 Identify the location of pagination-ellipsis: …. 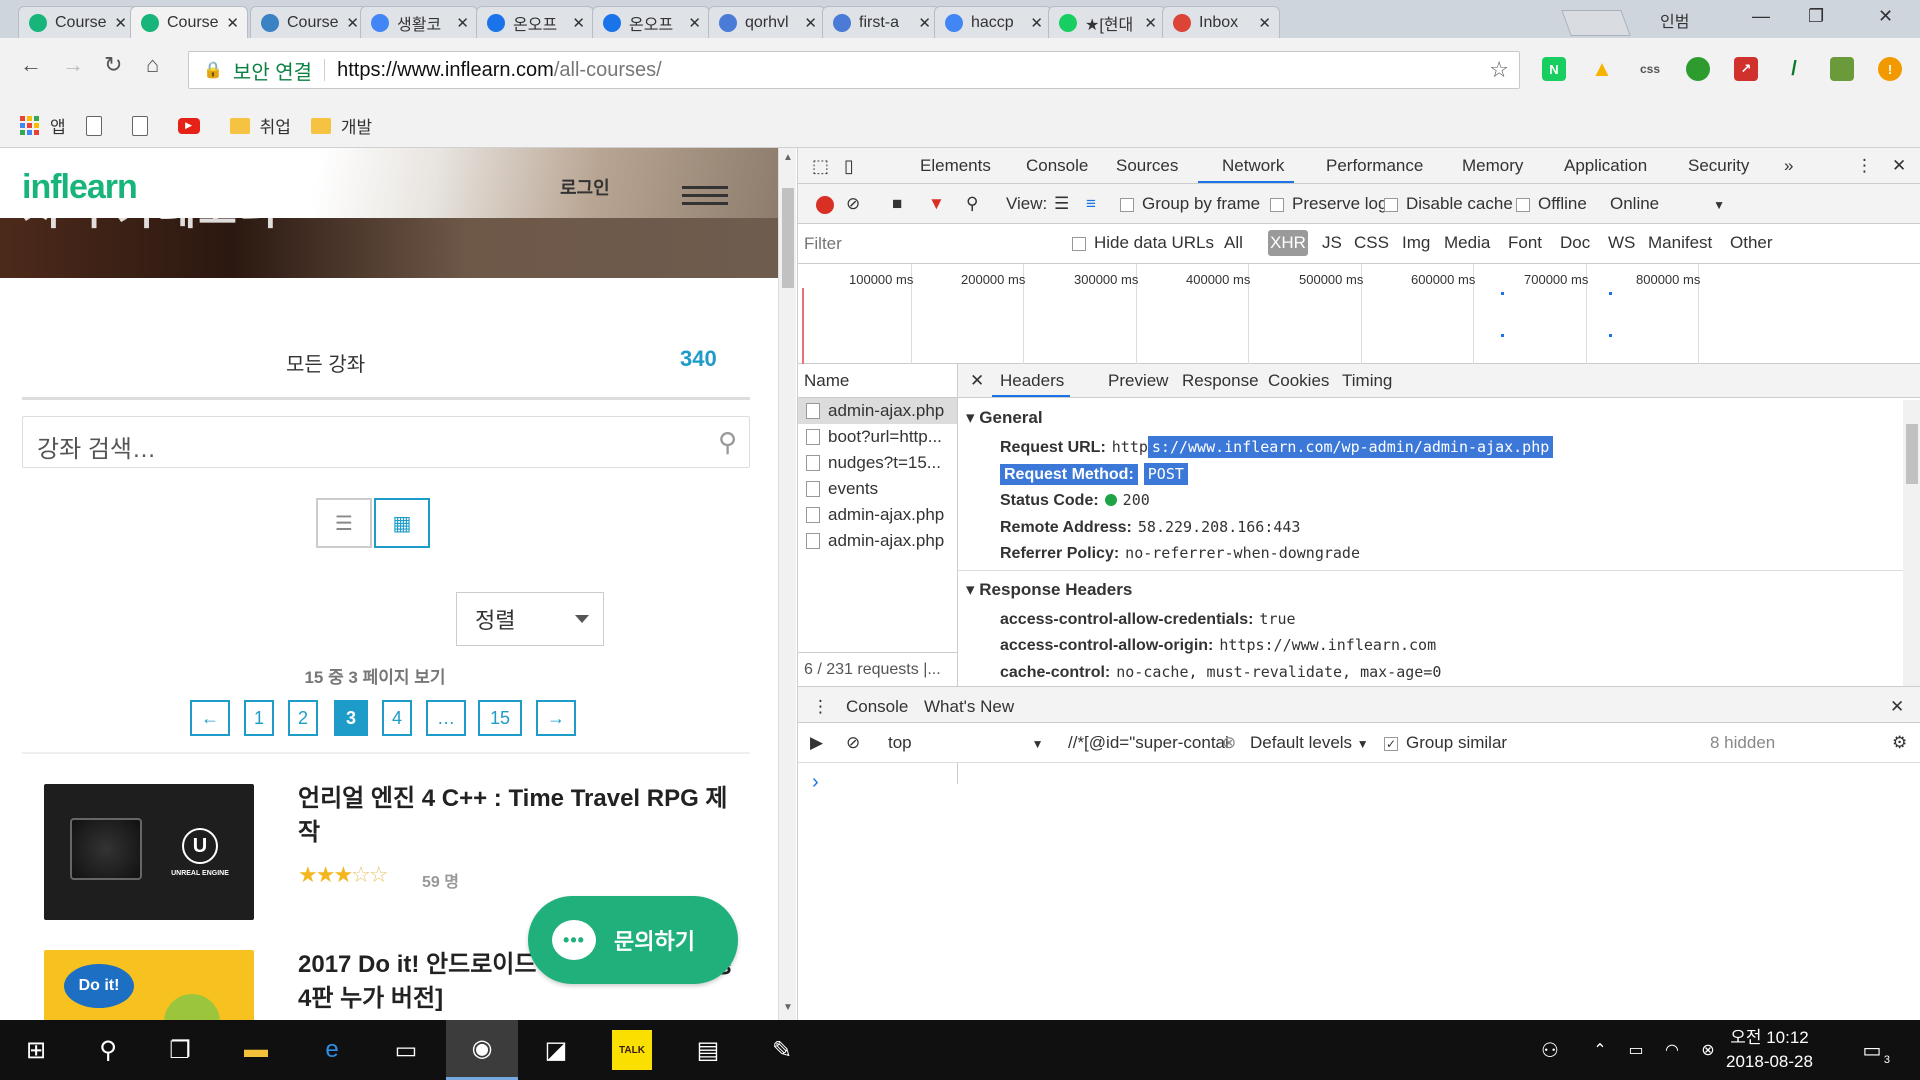
(446, 718).